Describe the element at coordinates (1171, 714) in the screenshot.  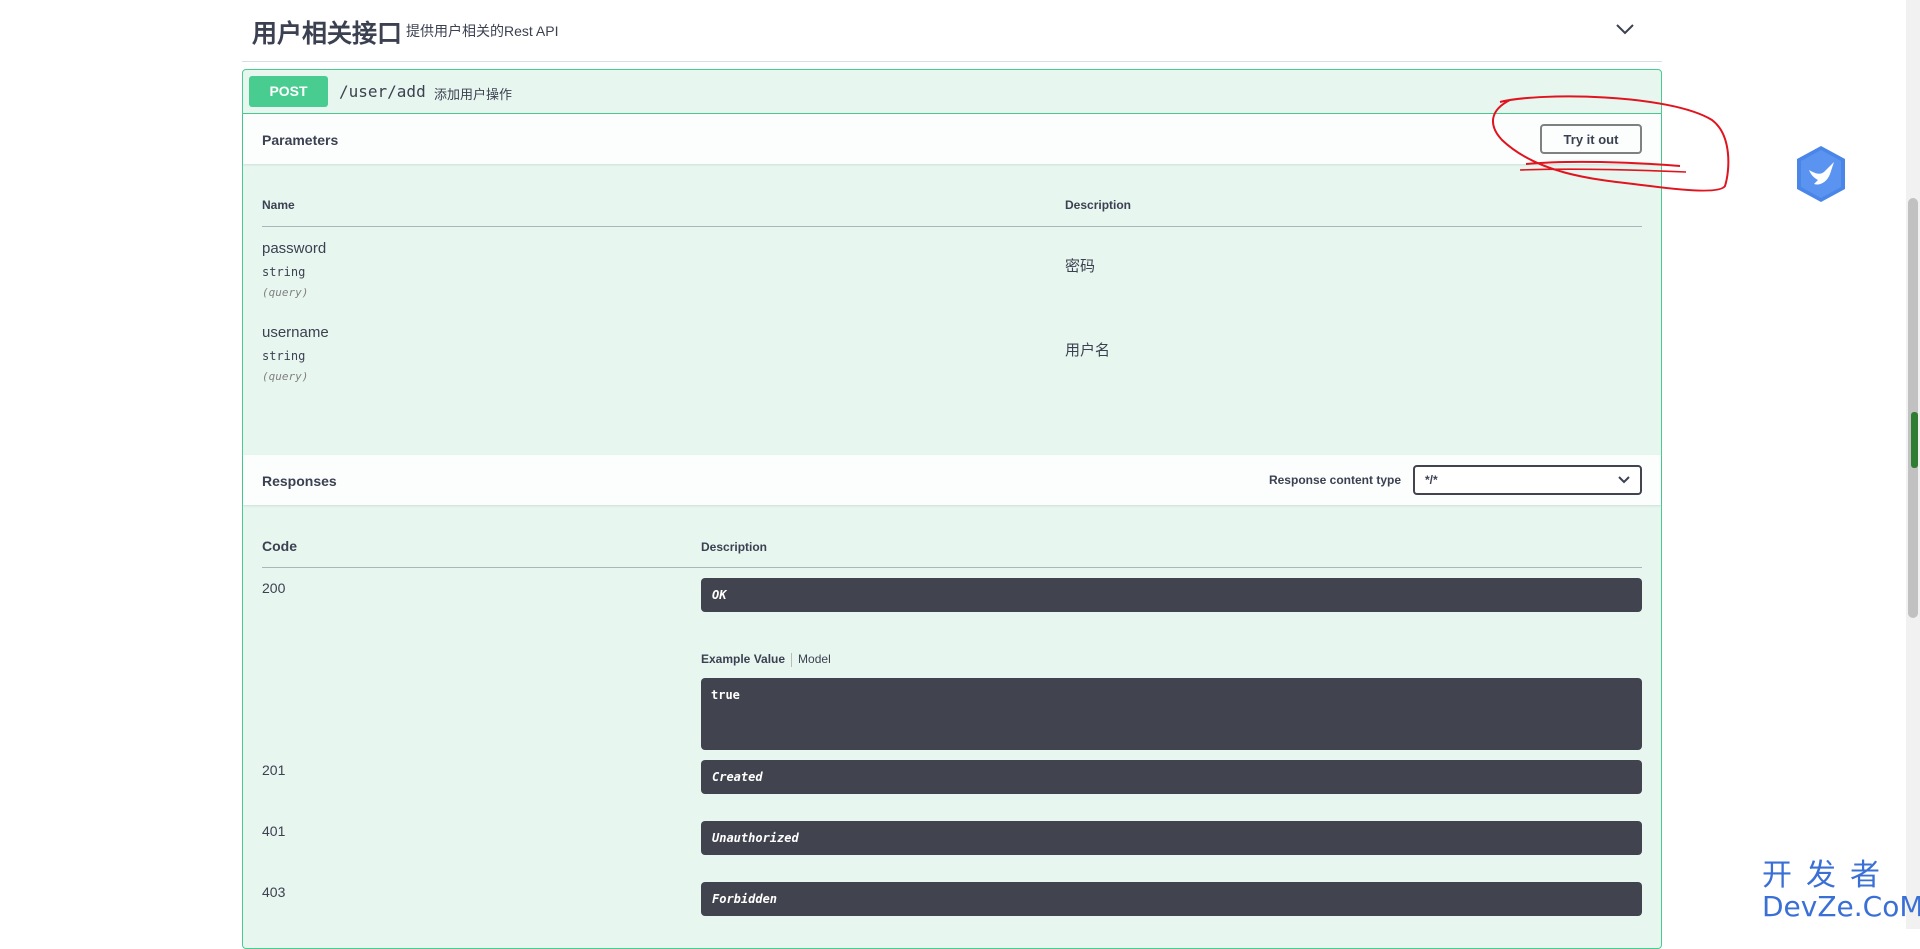
I see `example-value-body: true` at that location.